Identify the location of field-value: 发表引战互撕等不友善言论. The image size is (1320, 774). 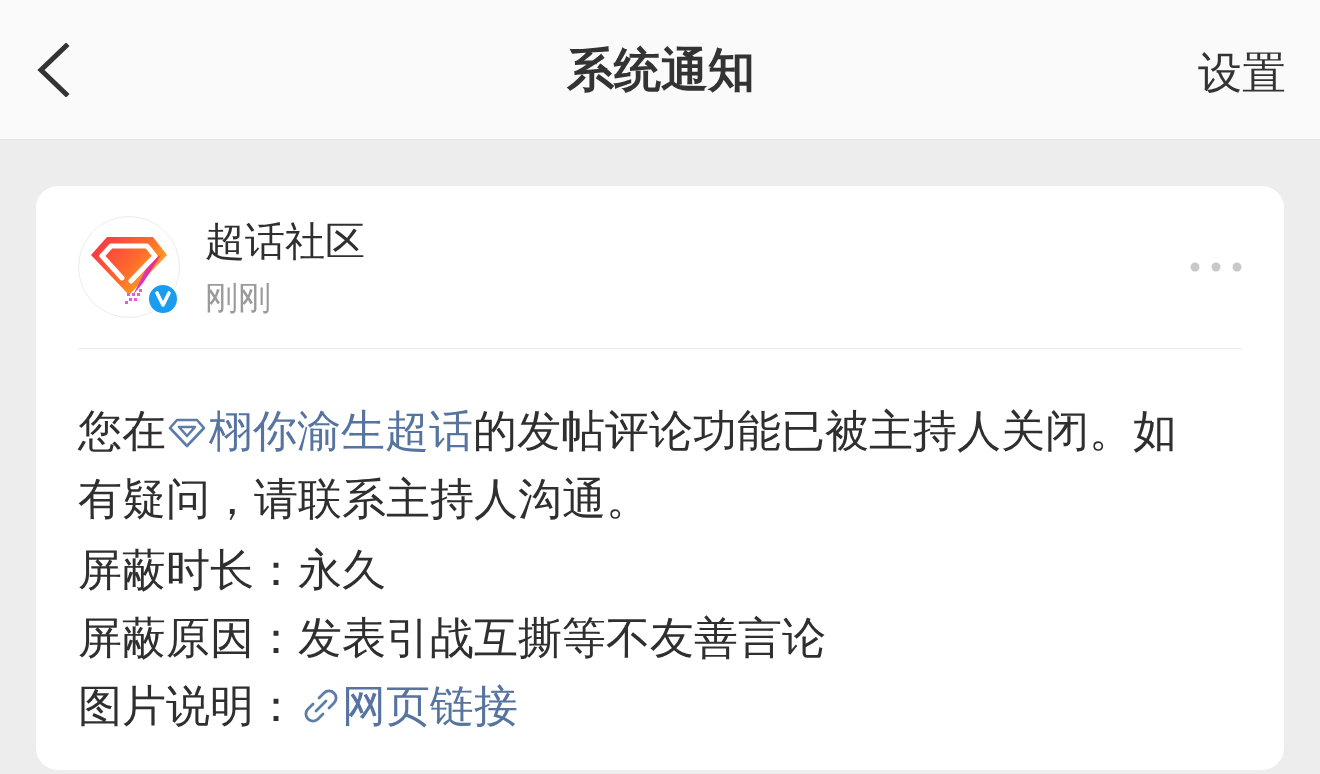
(562, 637).